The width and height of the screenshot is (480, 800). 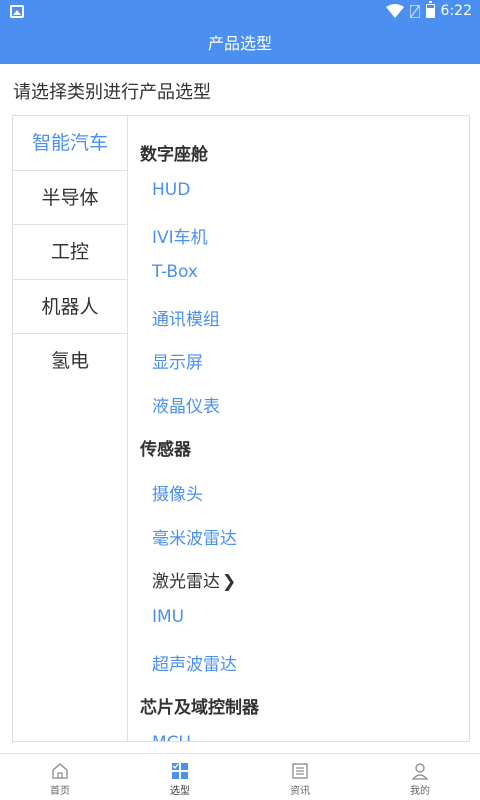 I want to click on home-icon, so click(x=60, y=771).